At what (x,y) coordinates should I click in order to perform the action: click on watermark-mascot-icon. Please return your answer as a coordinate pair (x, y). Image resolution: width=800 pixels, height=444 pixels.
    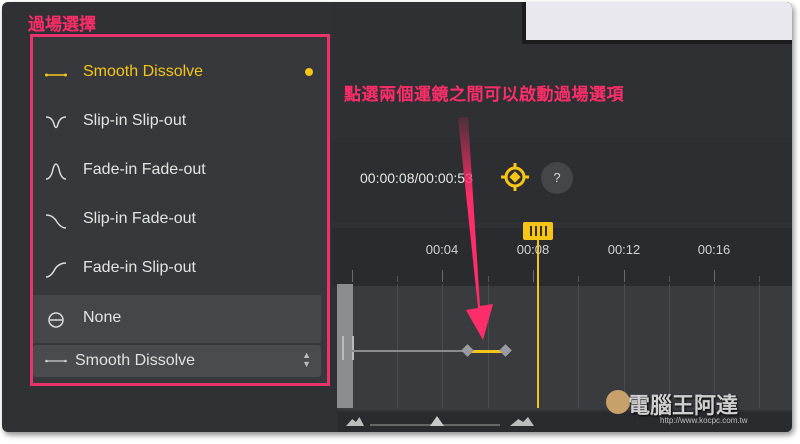
    Looking at the image, I should click on (618, 402).